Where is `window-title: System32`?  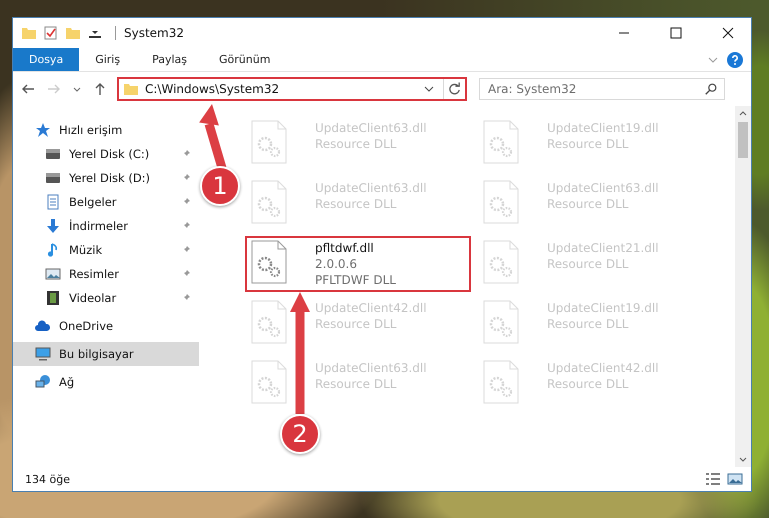
window-title: System32 is located at coordinates (149, 33).